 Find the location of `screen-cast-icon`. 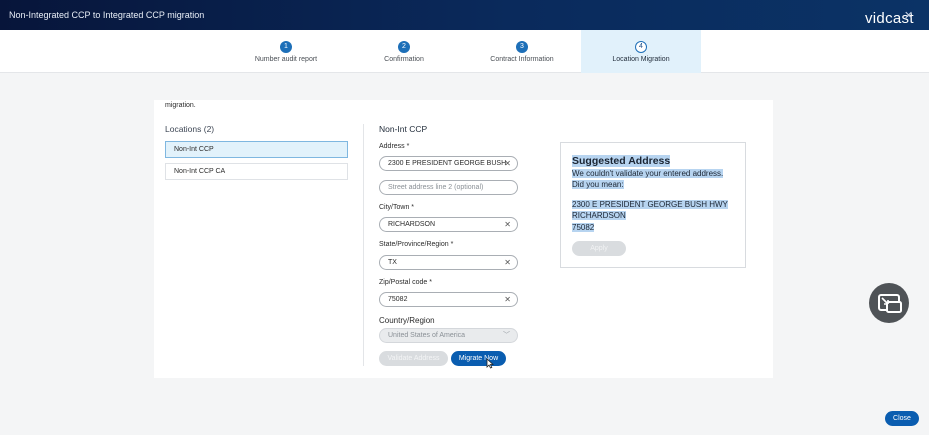

screen-cast-icon is located at coordinates (890, 303).